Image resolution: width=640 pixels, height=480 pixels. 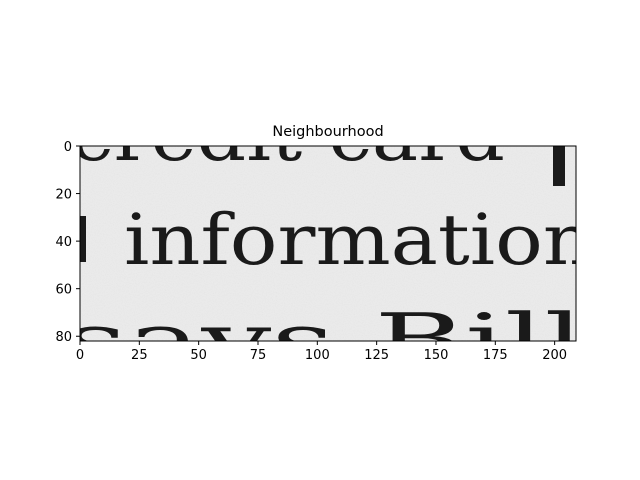 What do you see at coordinates (63, 290) in the screenshot?
I see `y-tick-label: 60` at bounding box center [63, 290].